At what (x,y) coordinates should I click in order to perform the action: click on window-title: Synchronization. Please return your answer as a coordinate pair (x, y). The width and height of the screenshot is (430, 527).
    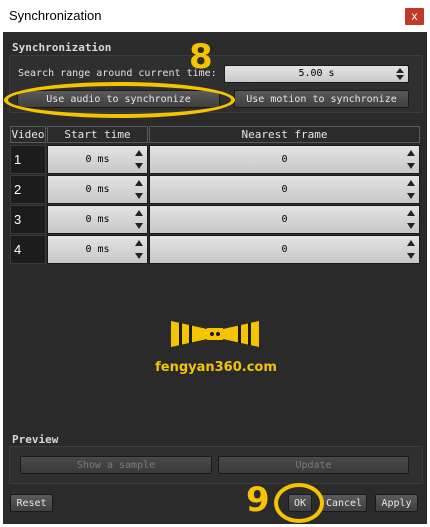
    Looking at the image, I should click on (55, 15).